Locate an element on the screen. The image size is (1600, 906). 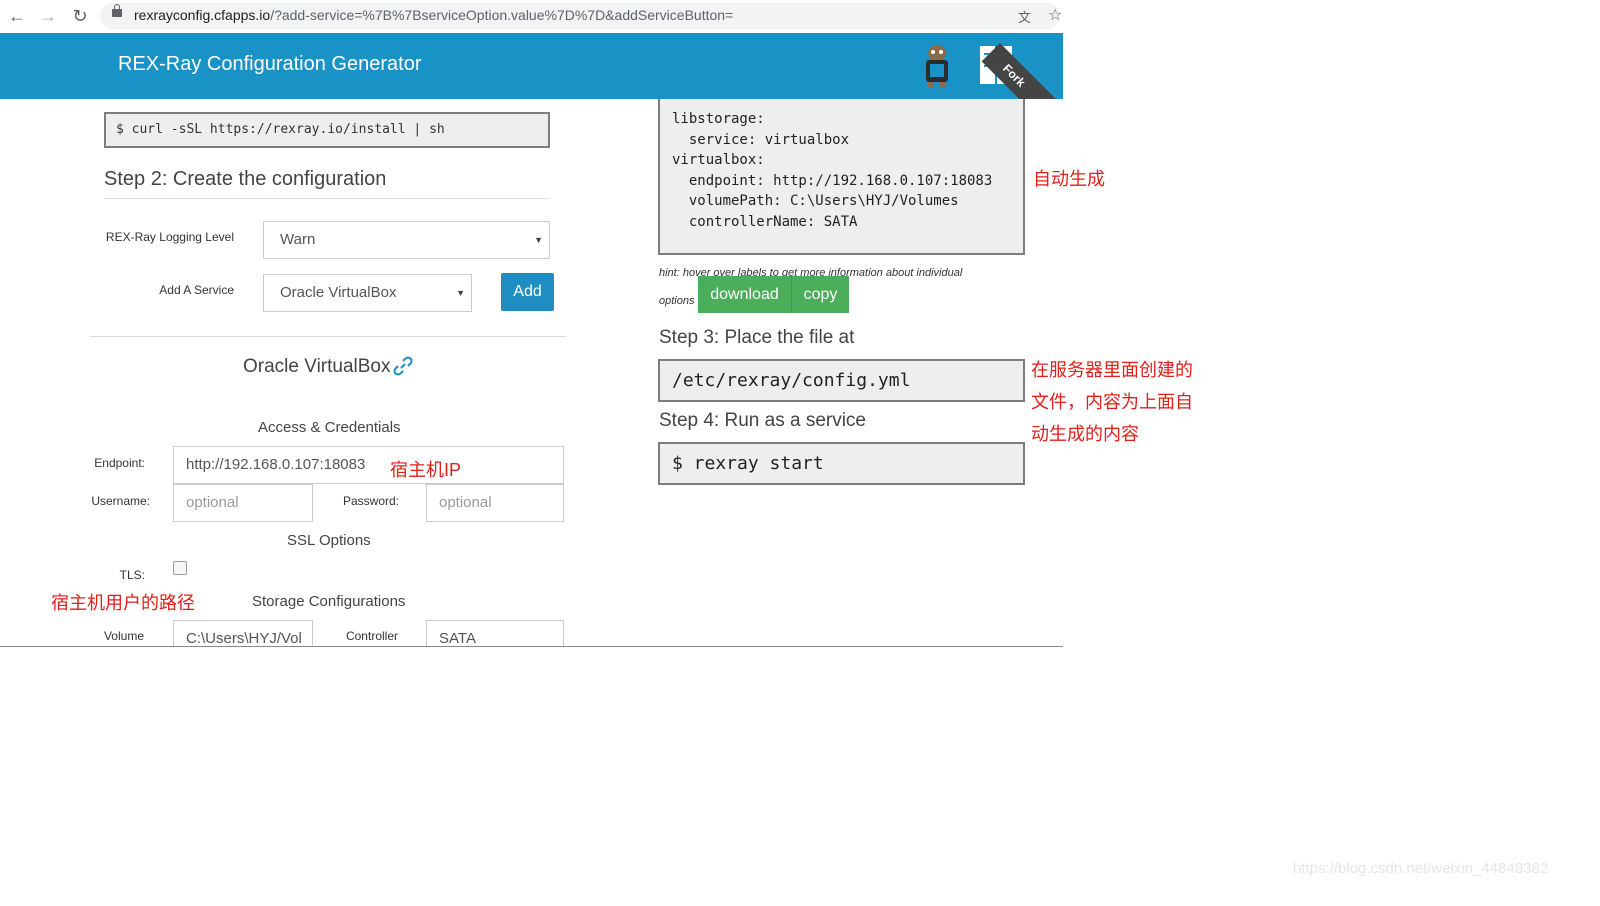
tls-label: TLS: is located at coordinates (132, 575).